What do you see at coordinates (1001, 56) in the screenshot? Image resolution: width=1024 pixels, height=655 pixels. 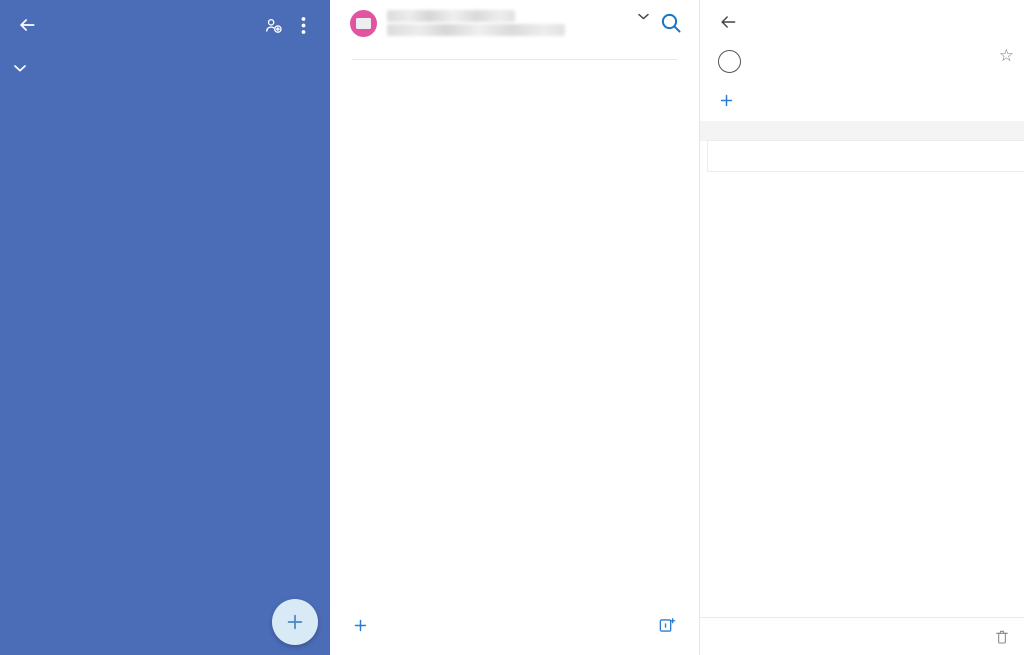 I see `task-star-icon: ☆` at bounding box center [1001, 56].